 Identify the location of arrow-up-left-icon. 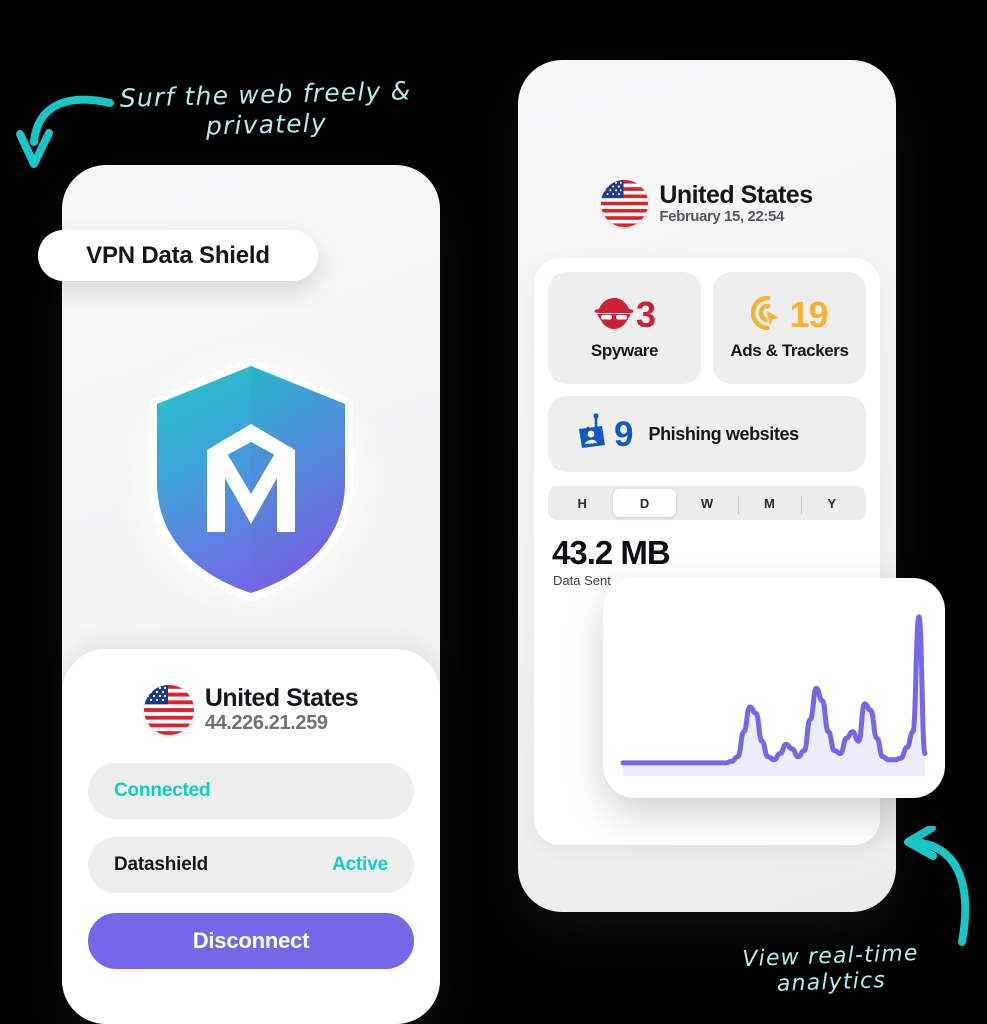
(937, 886).